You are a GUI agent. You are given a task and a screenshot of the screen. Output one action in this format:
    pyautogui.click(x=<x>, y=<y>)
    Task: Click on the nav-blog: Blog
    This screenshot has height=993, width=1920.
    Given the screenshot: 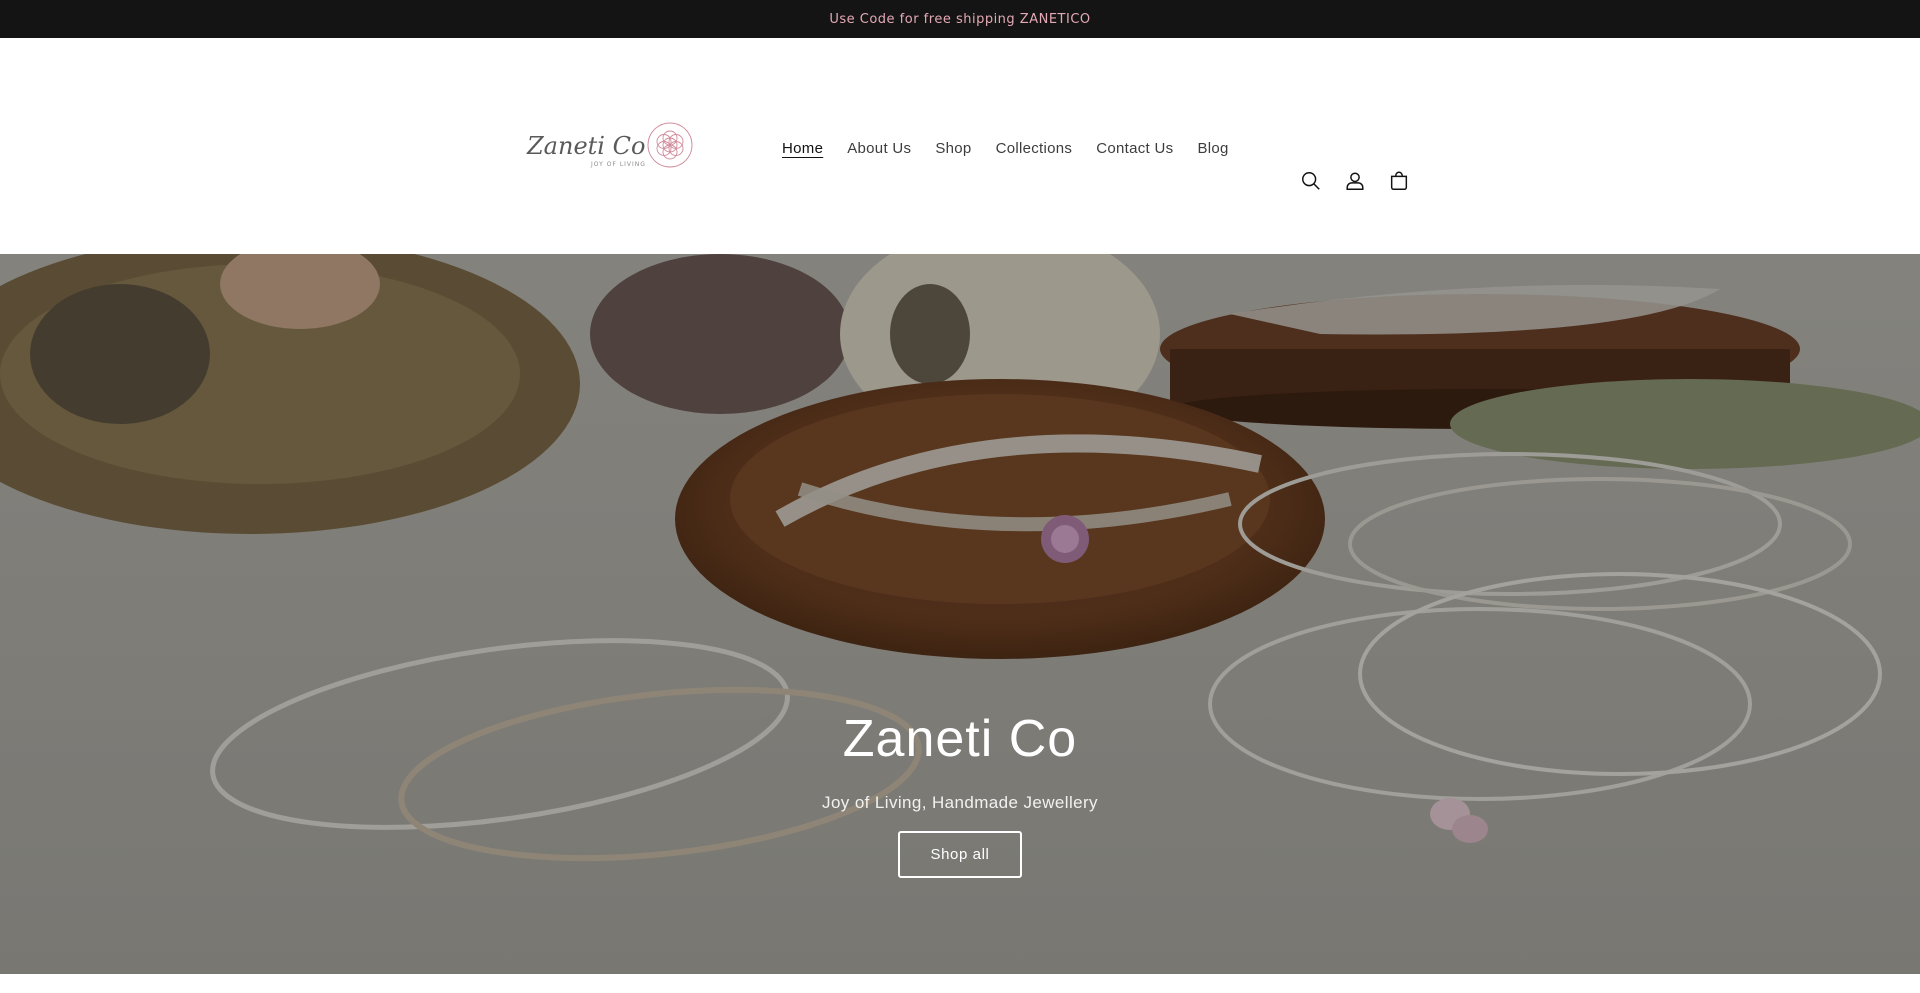 What is the action you would take?
    pyautogui.click(x=1212, y=148)
    